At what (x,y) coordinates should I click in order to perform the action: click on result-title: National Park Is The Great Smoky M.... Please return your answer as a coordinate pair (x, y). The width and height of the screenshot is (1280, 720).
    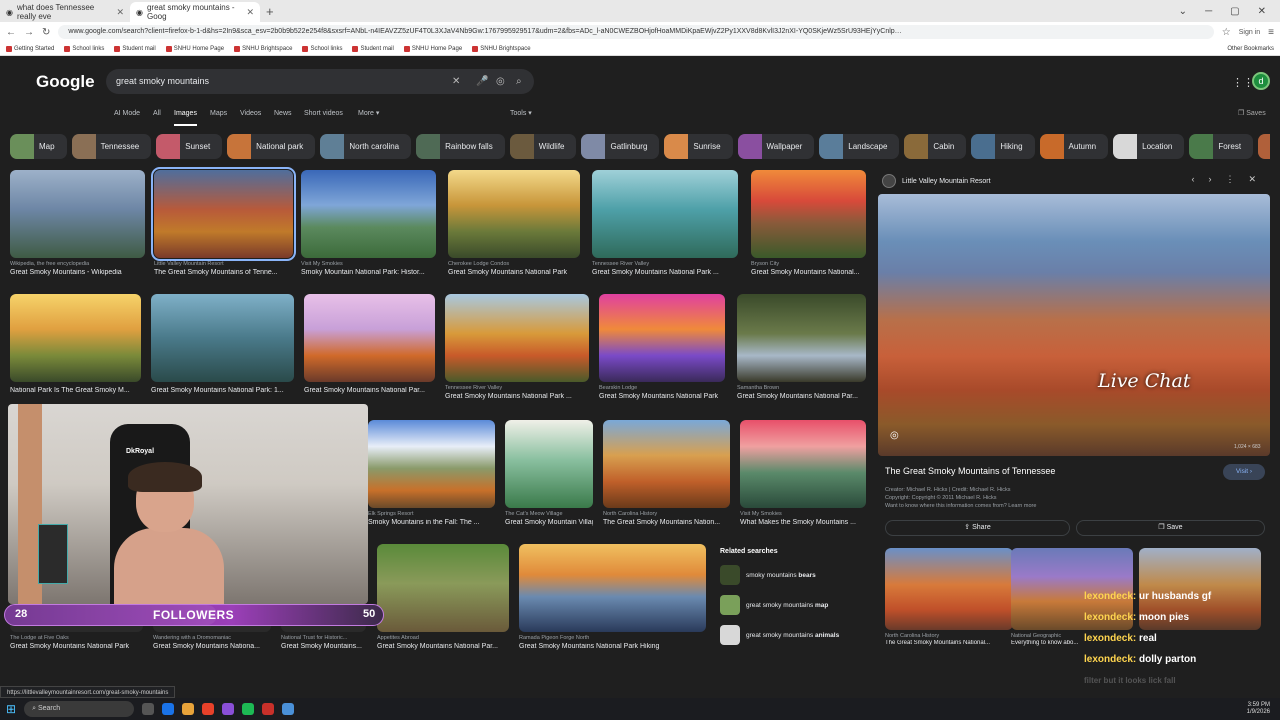
    Looking at the image, I should click on (75, 390).